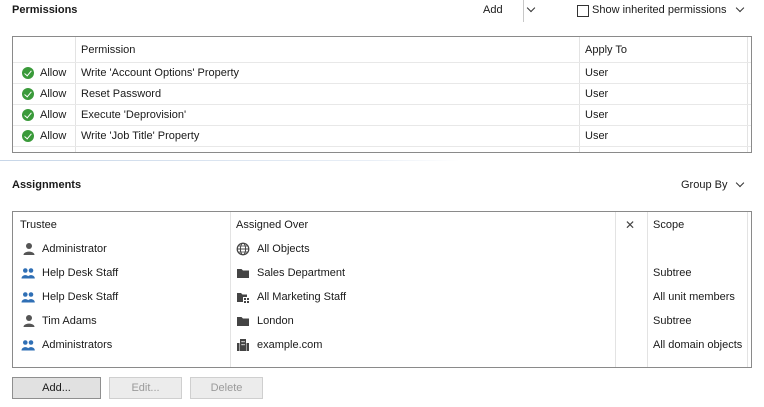 This screenshot has height=407, width=764. Describe the element at coordinates (77, 345) in the screenshot. I see `trustee-name: Administrators` at that location.